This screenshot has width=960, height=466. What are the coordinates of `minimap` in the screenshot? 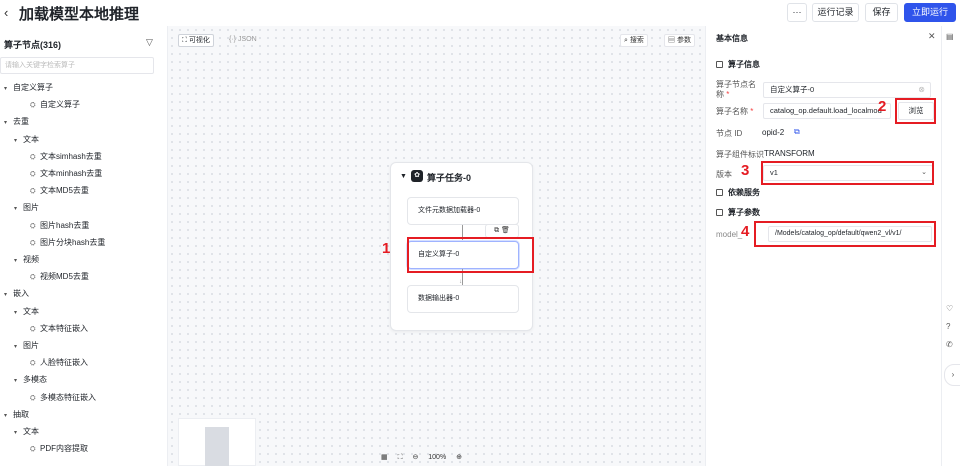 It's located at (217, 442).